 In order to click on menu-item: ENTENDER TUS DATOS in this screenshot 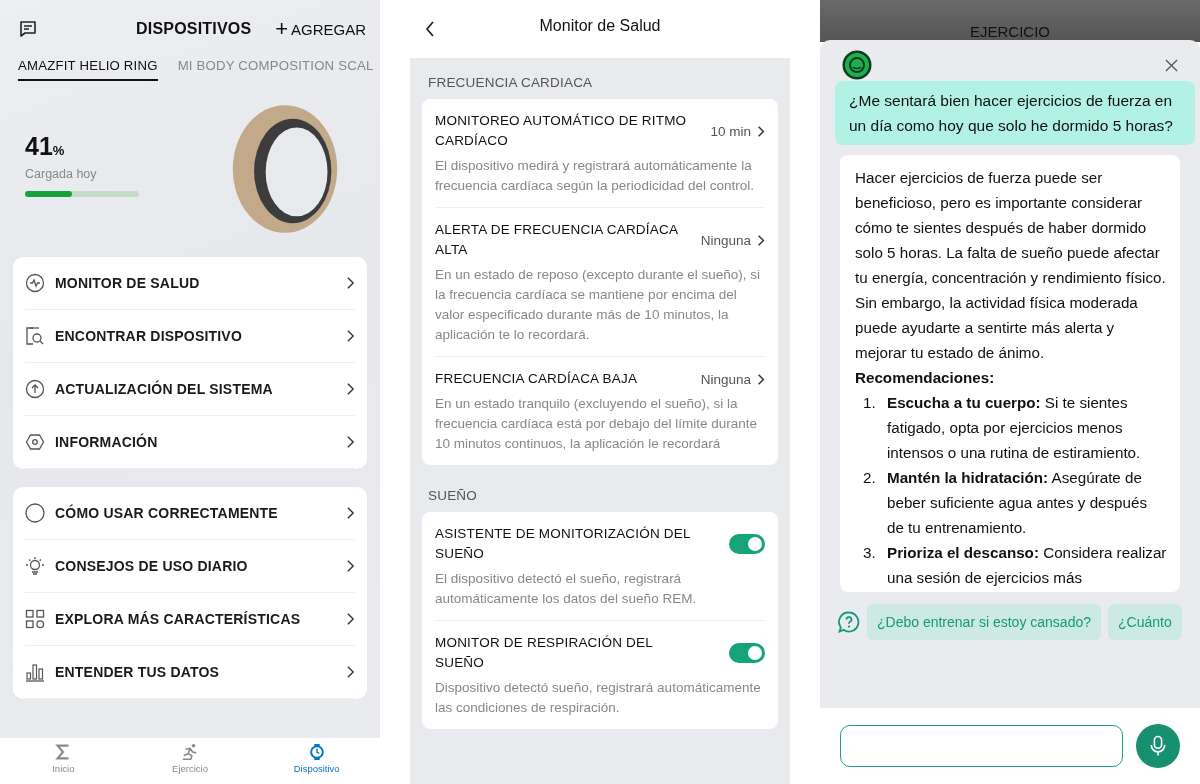, I will do `click(190, 672)`.